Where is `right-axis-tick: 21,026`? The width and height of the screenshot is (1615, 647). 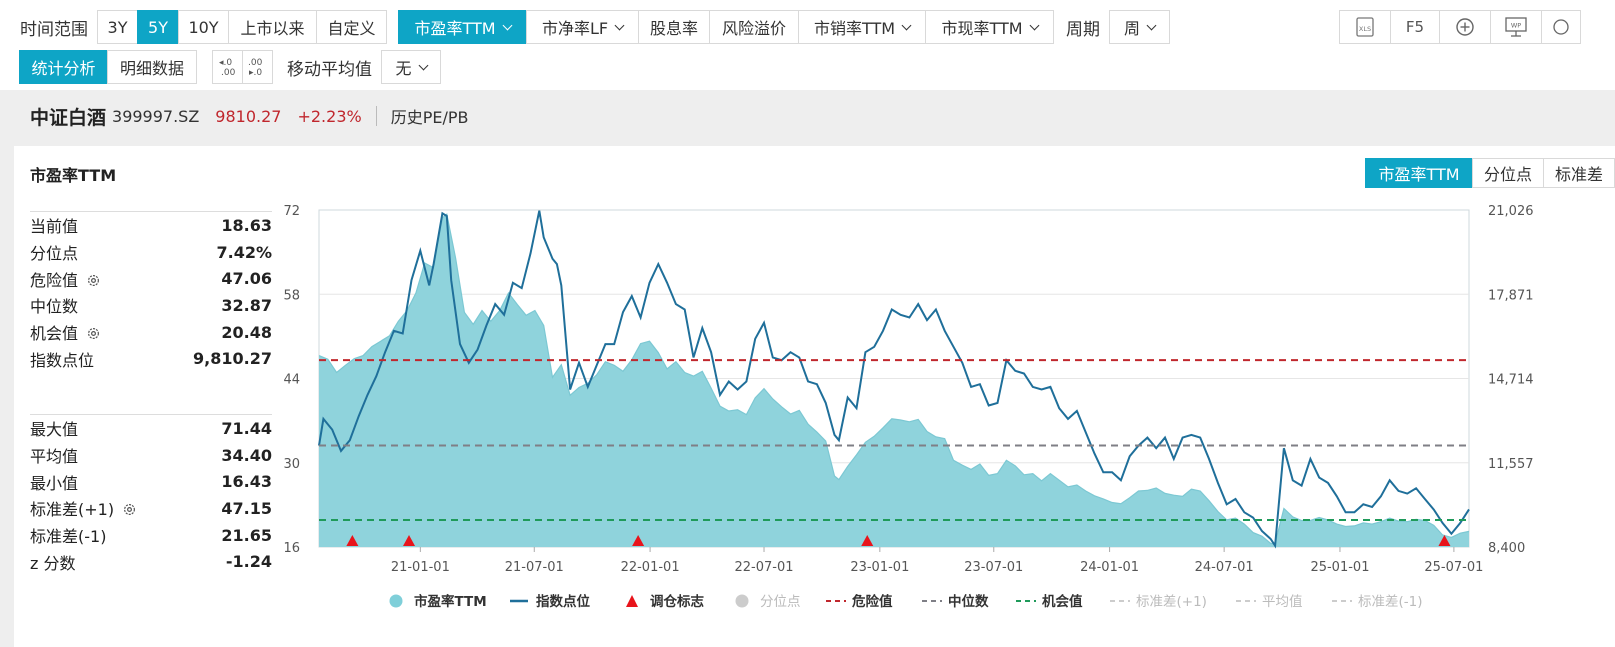 right-axis-tick: 21,026 is located at coordinates (1511, 211).